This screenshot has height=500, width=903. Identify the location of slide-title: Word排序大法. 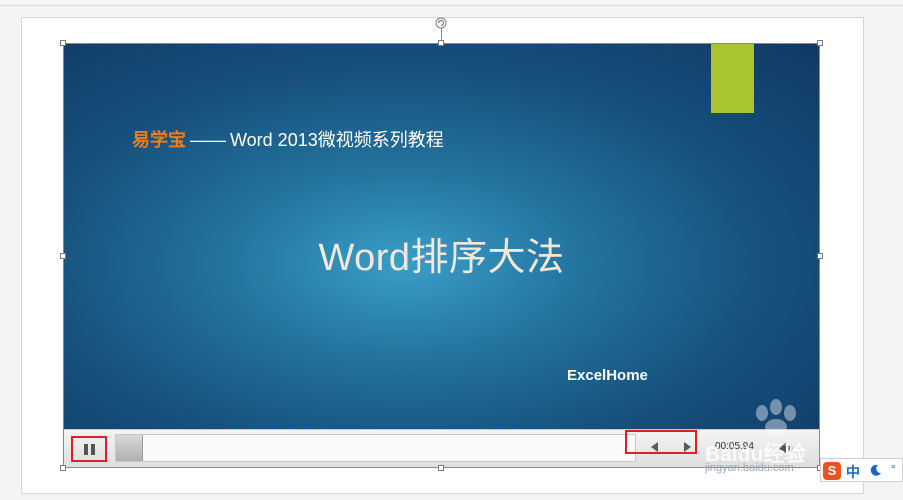
(441, 258).